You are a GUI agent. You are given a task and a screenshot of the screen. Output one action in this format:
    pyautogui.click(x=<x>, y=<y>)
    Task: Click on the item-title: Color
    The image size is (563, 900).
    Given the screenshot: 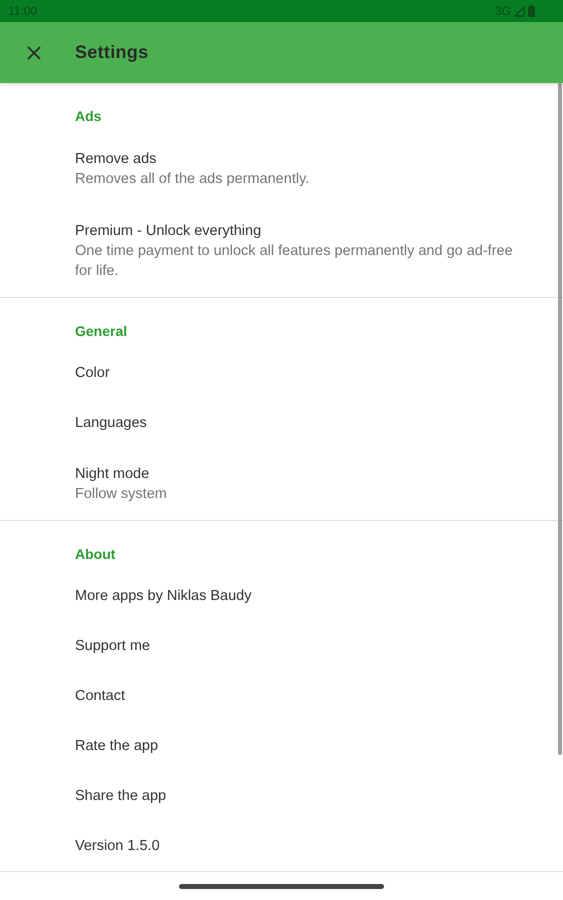 What is the action you would take?
    pyautogui.click(x=93, y=373)
    